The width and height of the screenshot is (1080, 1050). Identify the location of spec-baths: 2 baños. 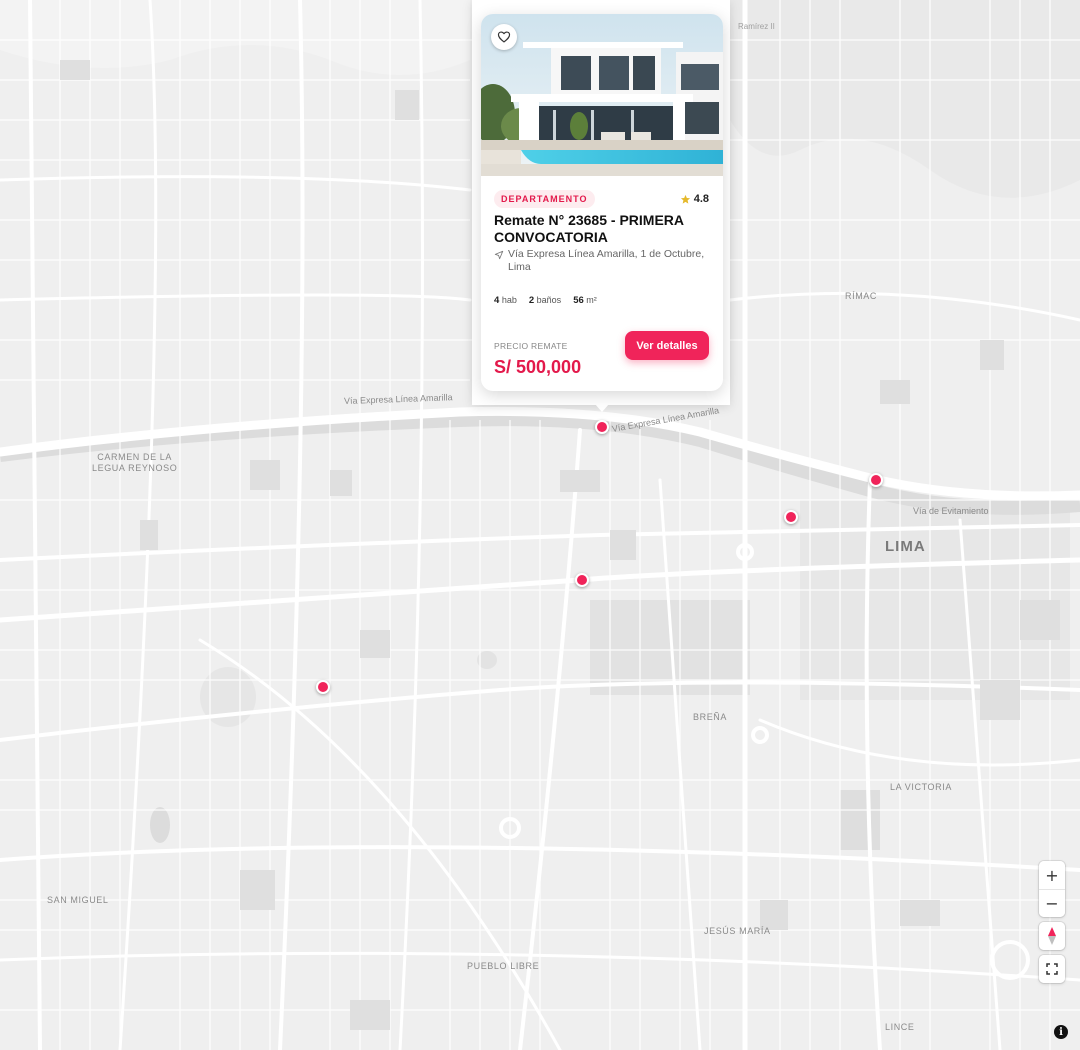
(545, 300).